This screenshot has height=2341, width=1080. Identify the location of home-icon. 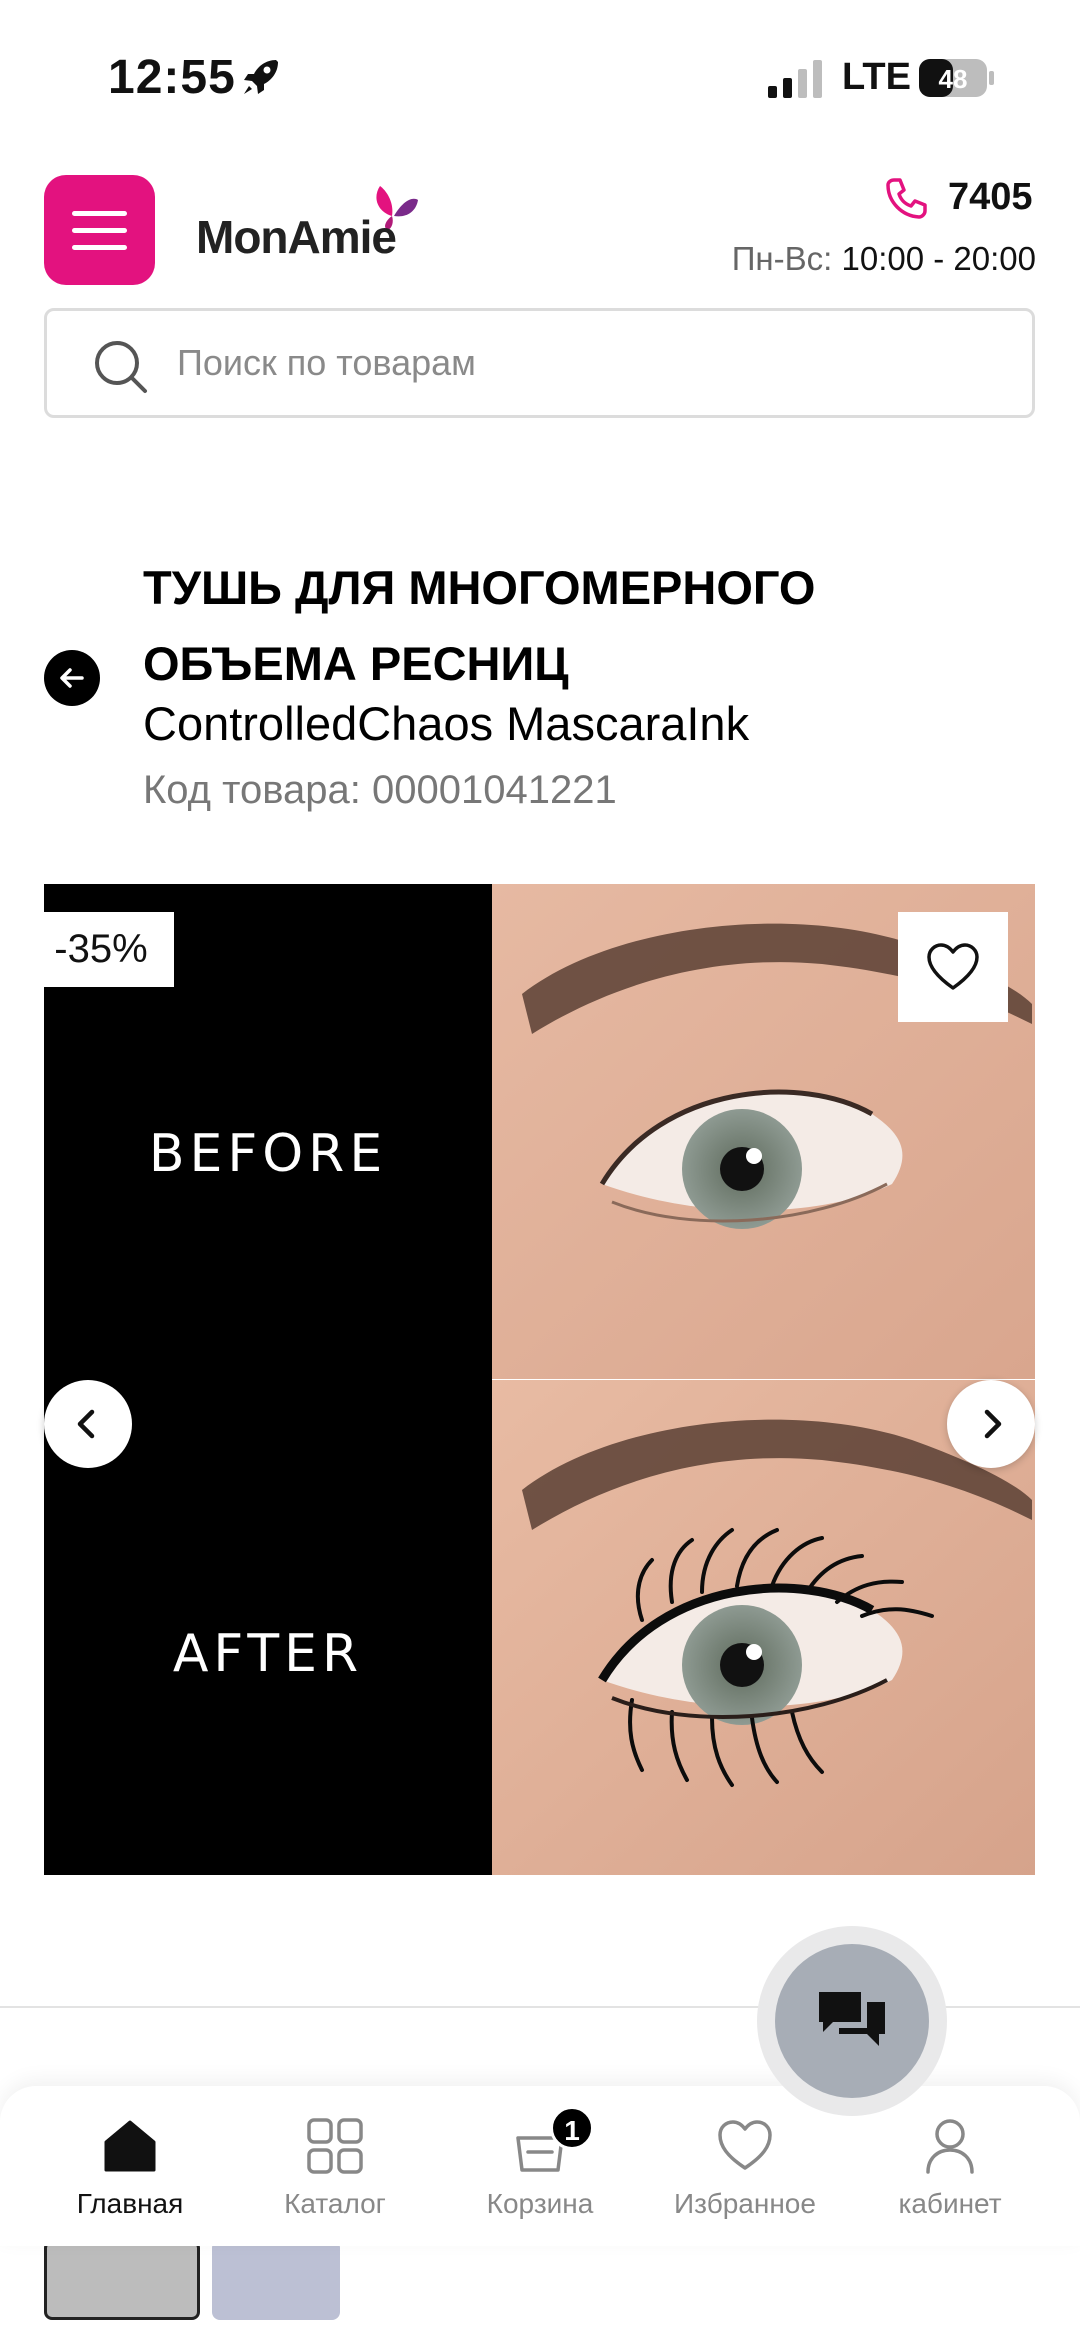
(130, 2146).